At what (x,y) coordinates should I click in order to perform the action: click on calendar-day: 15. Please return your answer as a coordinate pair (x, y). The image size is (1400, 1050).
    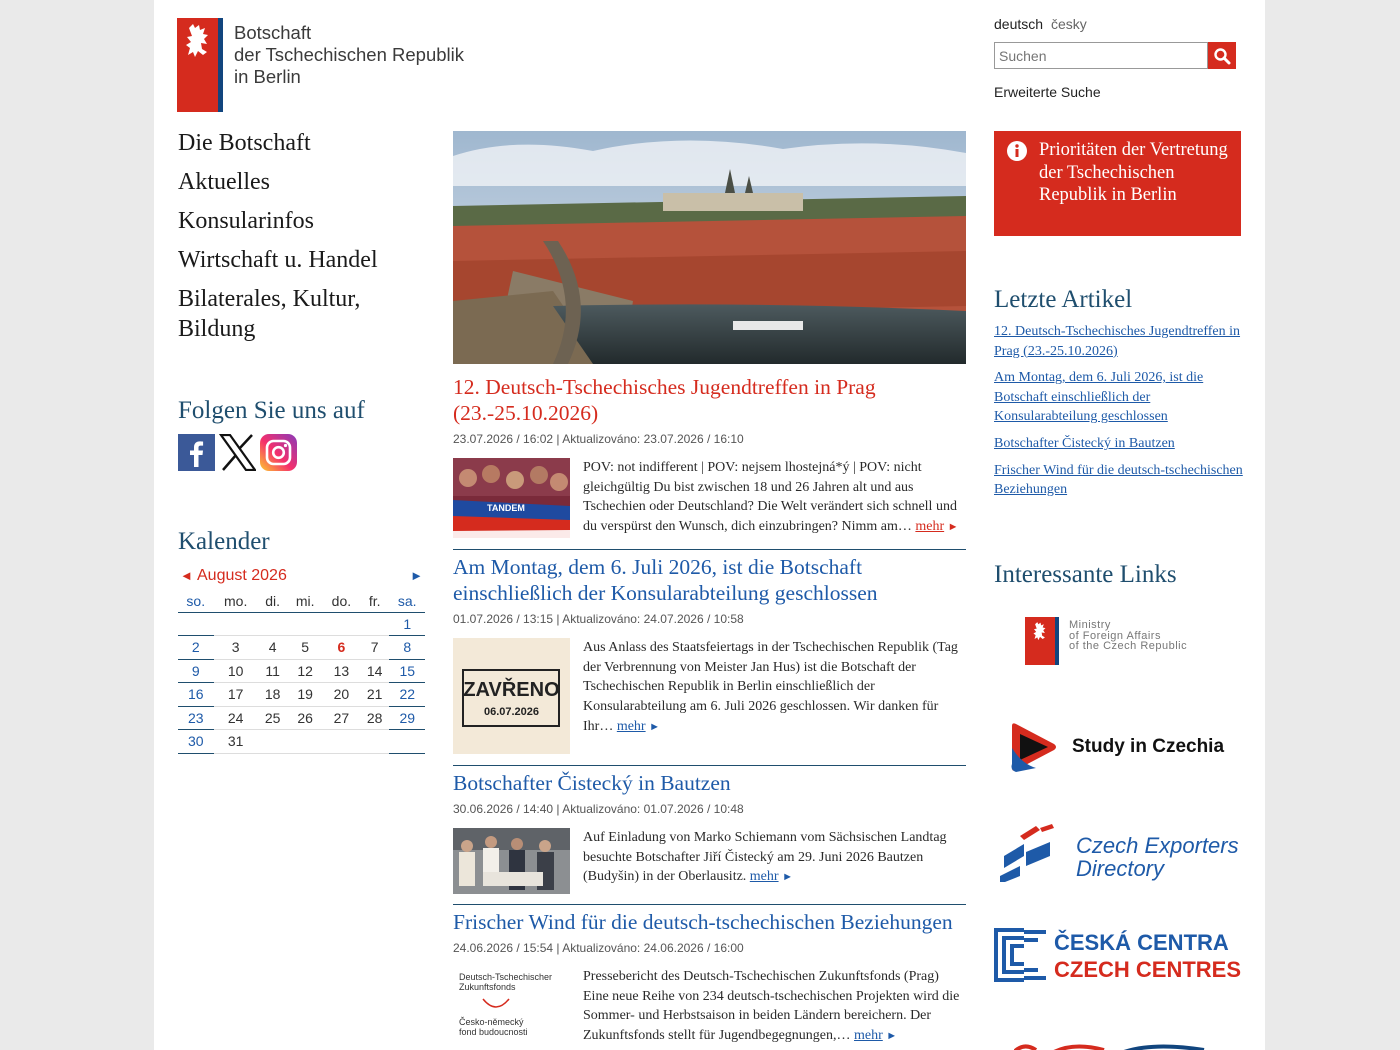
    Looking at the image, I should click on (407, 671).